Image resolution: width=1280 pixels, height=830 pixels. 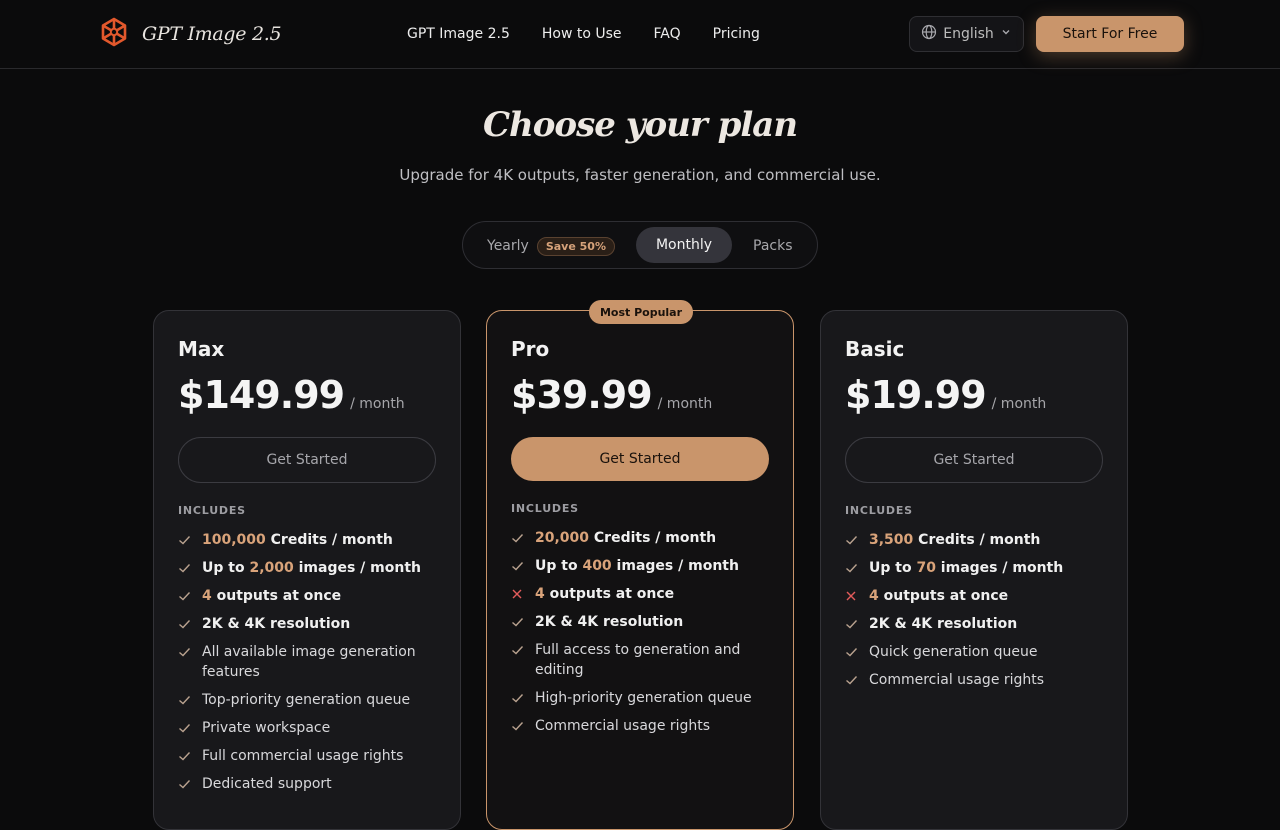 What do you see at coordinates (684, 245) in the screenshot?
I see `tab-monthly: Monthly` at bounding box center [684, 245].